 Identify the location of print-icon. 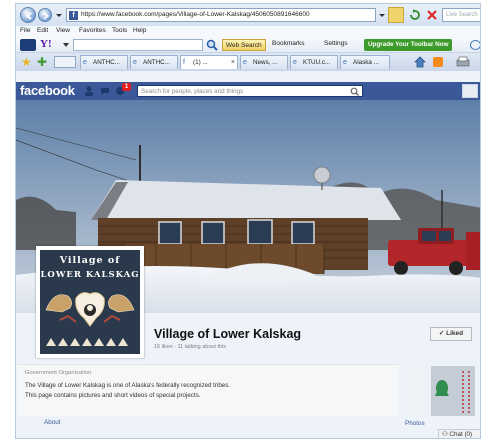
(463, 62).